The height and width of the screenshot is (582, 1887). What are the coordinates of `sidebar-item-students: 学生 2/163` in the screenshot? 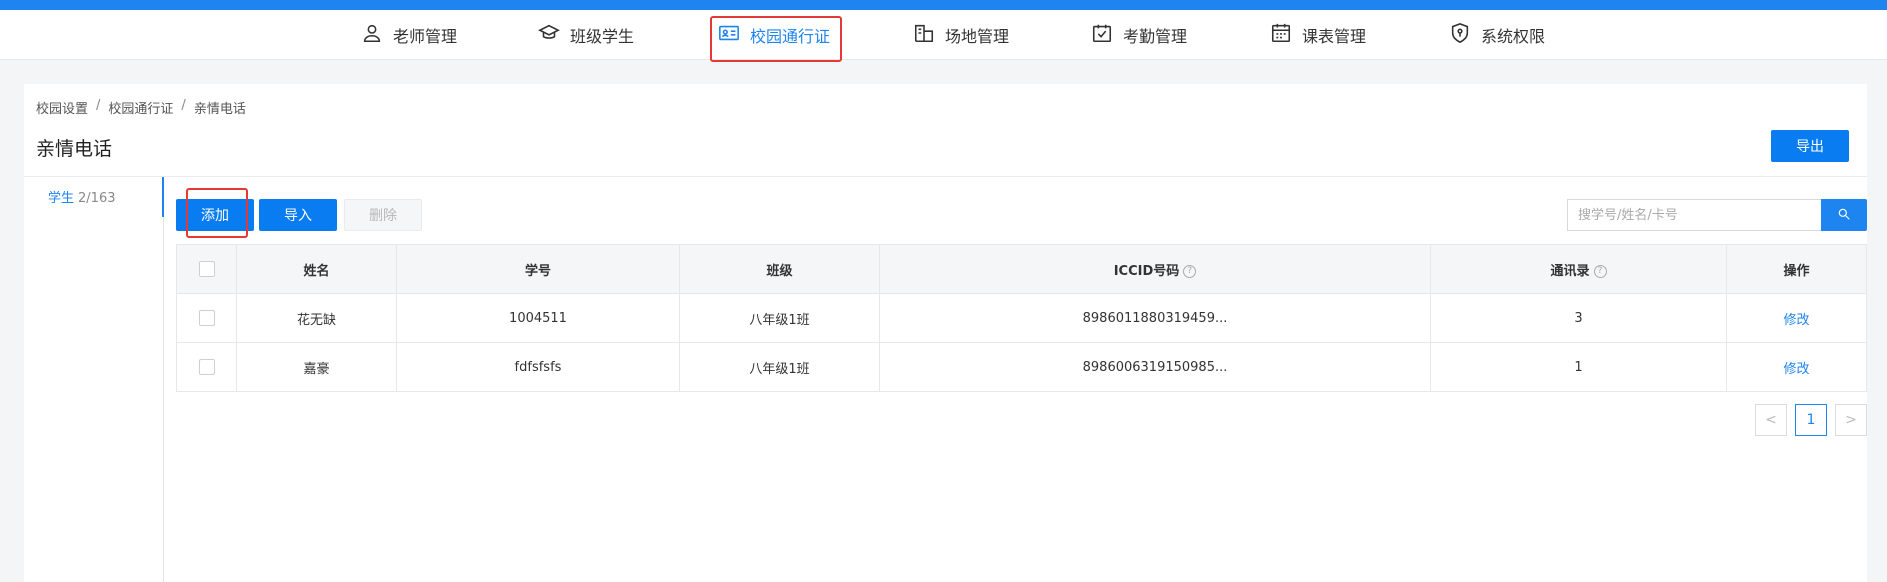 It's located at (81, 196).